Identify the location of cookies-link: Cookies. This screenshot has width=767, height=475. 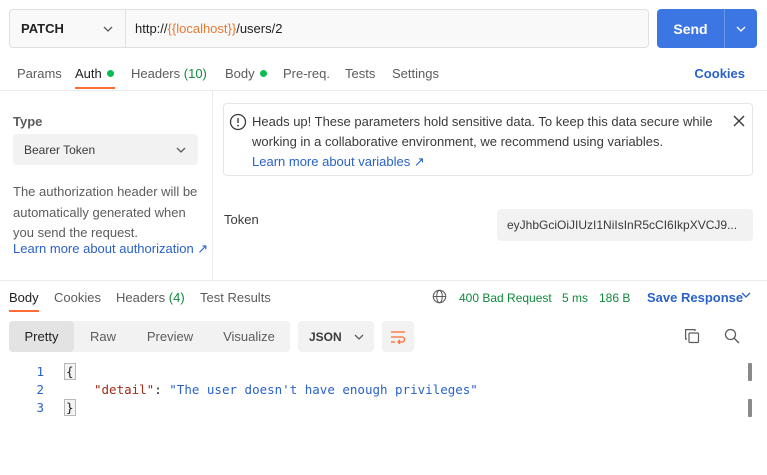
(719, 73).